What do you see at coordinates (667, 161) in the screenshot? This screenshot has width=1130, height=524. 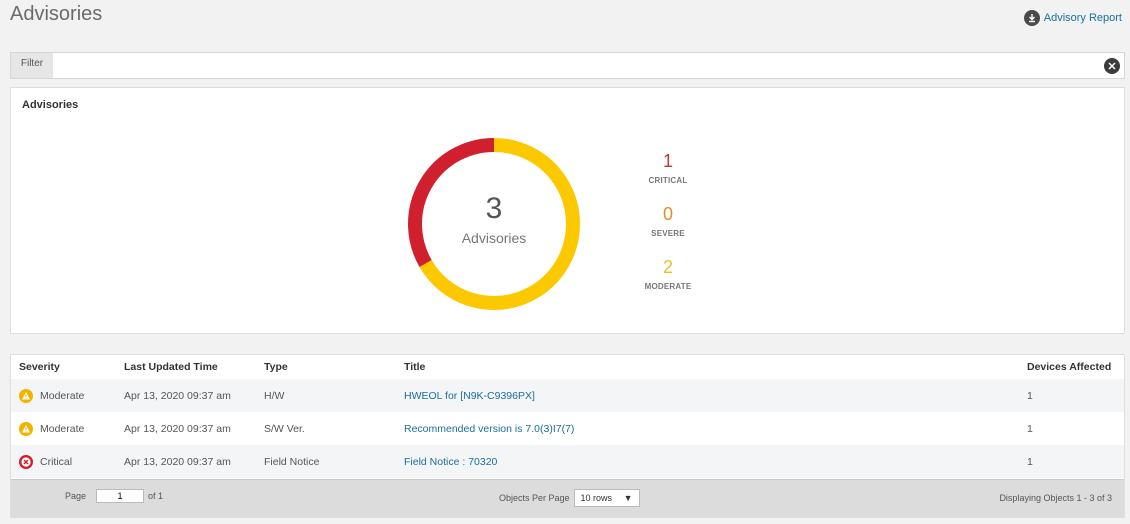 I see `critical-count: 1` at bounding box center [667, 161].